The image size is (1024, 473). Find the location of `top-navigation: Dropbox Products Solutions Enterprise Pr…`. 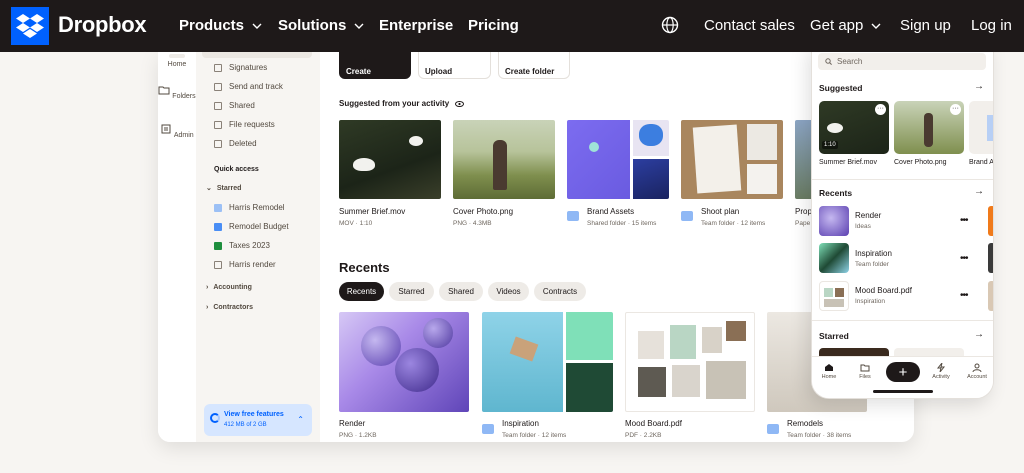

top-navigation: Dropbox Products Solutions Enterprise Pr… is located at coordinates (512, 26).